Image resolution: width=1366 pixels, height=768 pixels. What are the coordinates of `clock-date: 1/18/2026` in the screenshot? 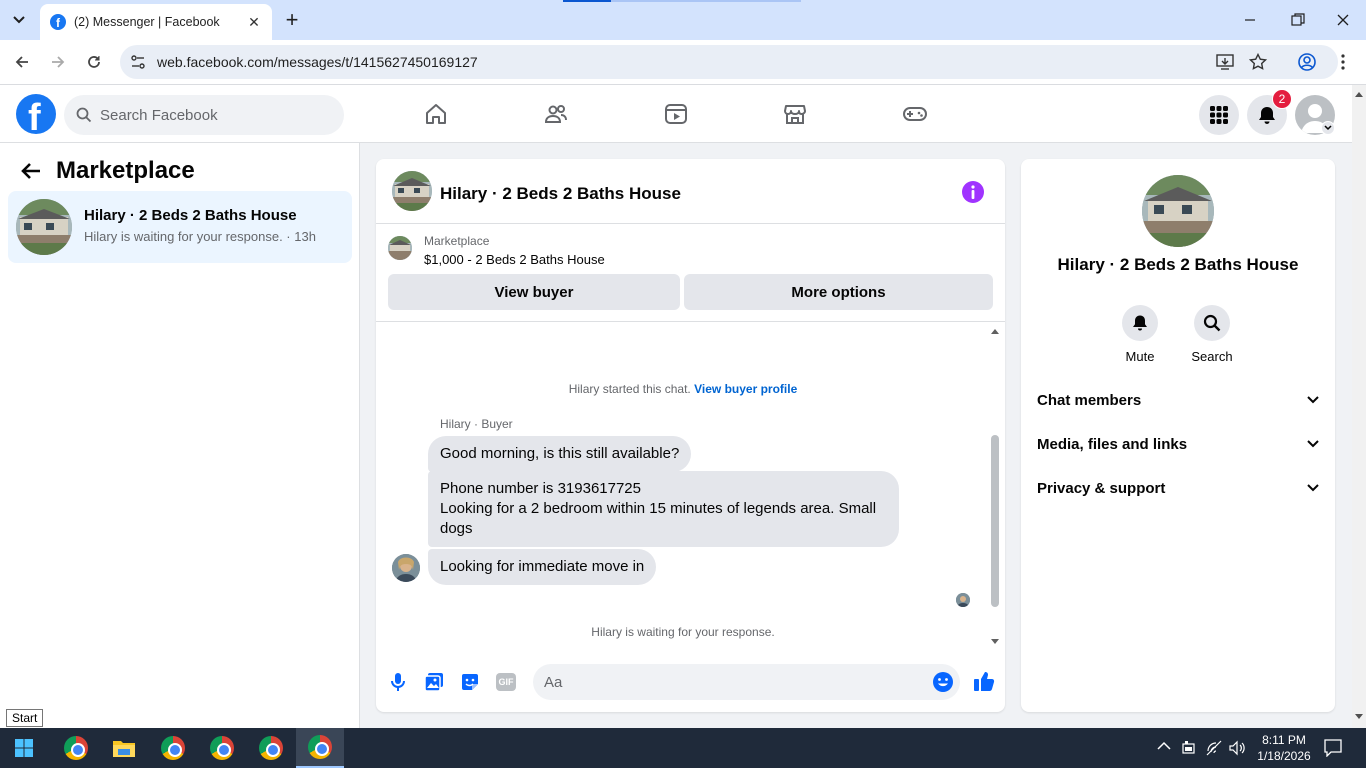 It's located at (1284, 756).